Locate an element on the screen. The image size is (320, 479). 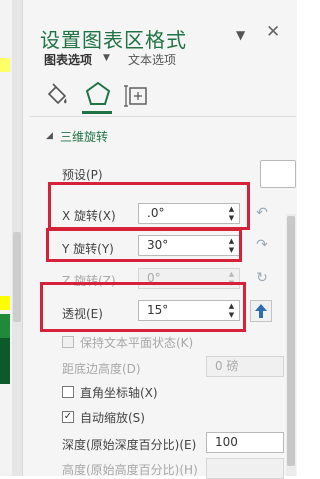
close-icon: ✕ is located at coordinates (273, 32).